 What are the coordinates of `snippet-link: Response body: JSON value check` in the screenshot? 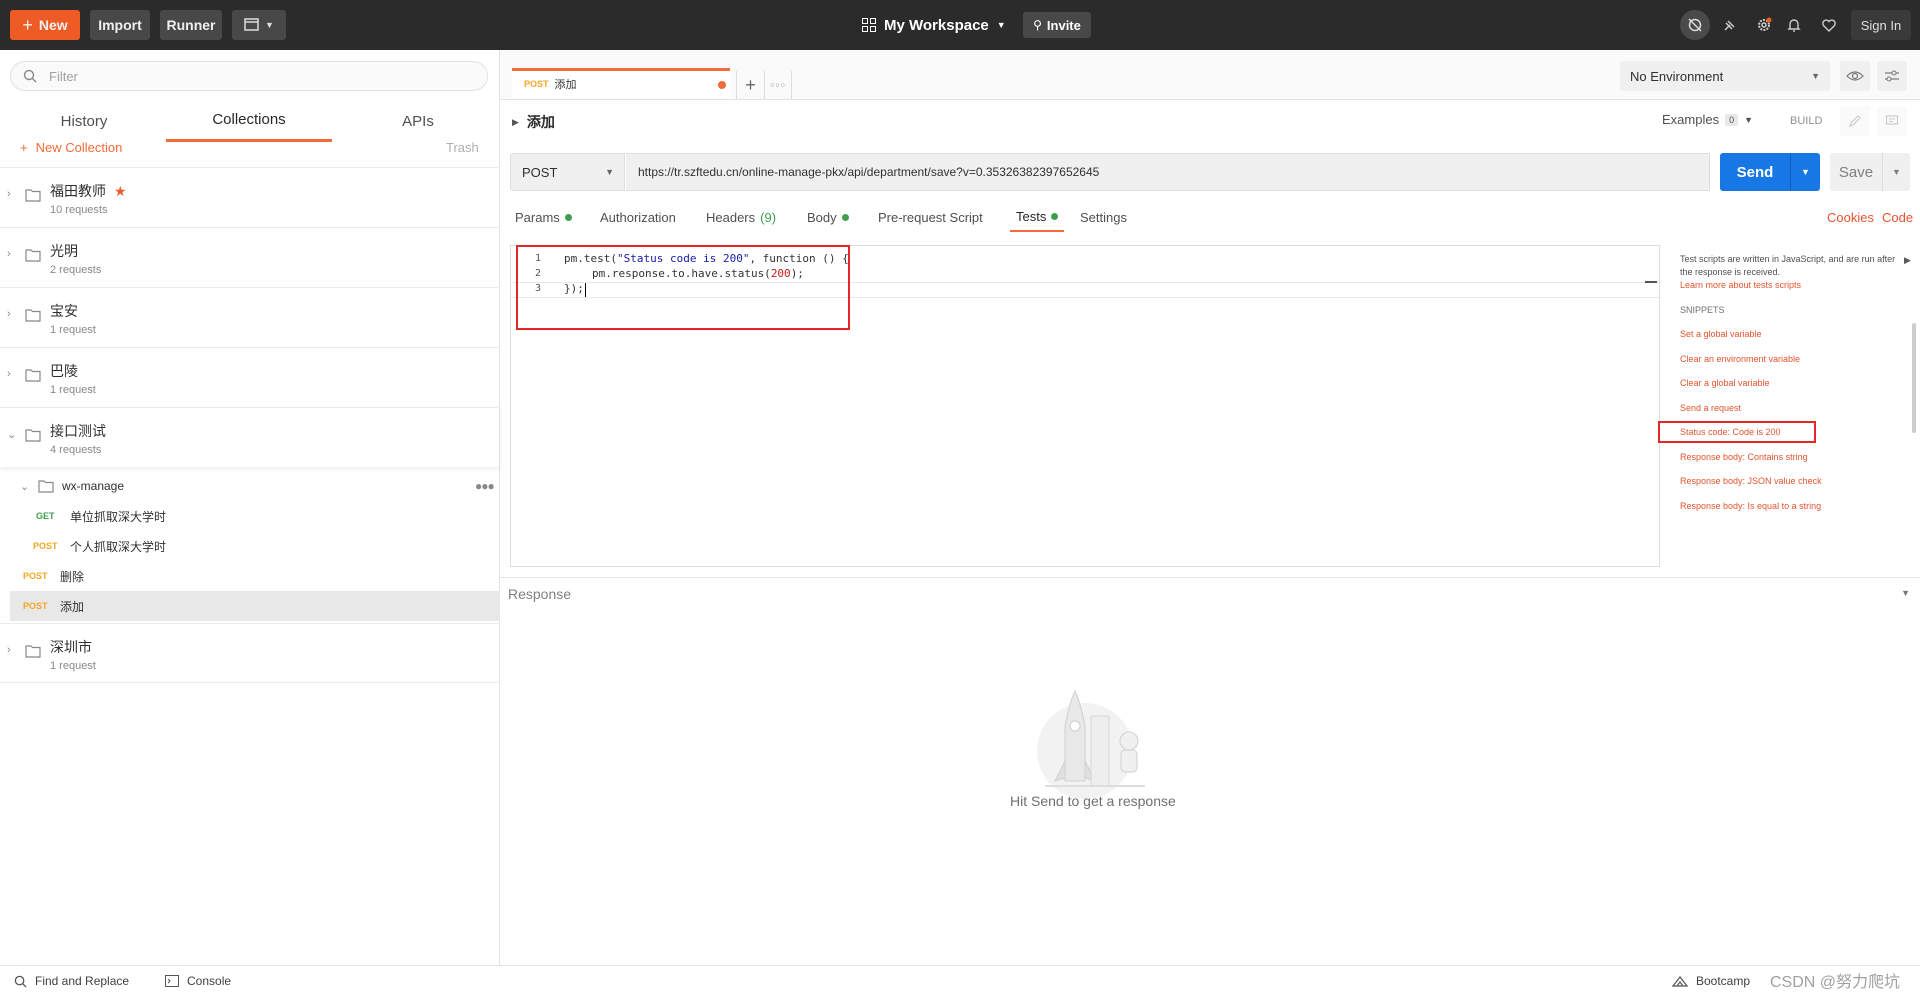 It's located at (1751, 481).